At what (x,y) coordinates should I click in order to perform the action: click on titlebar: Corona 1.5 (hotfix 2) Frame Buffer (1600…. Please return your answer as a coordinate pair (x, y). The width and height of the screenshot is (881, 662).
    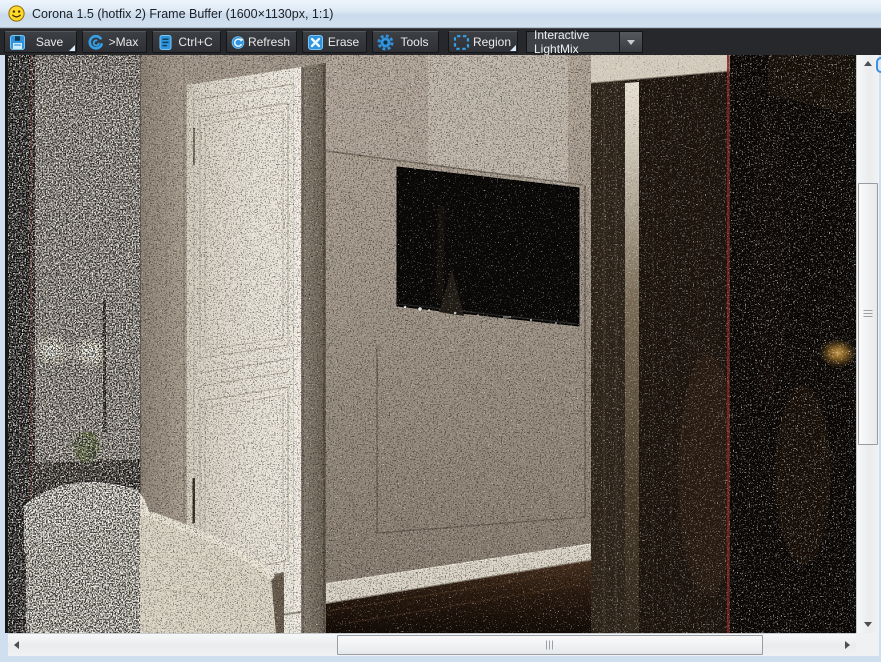
    Looking at the image, I should click on (440, 14).